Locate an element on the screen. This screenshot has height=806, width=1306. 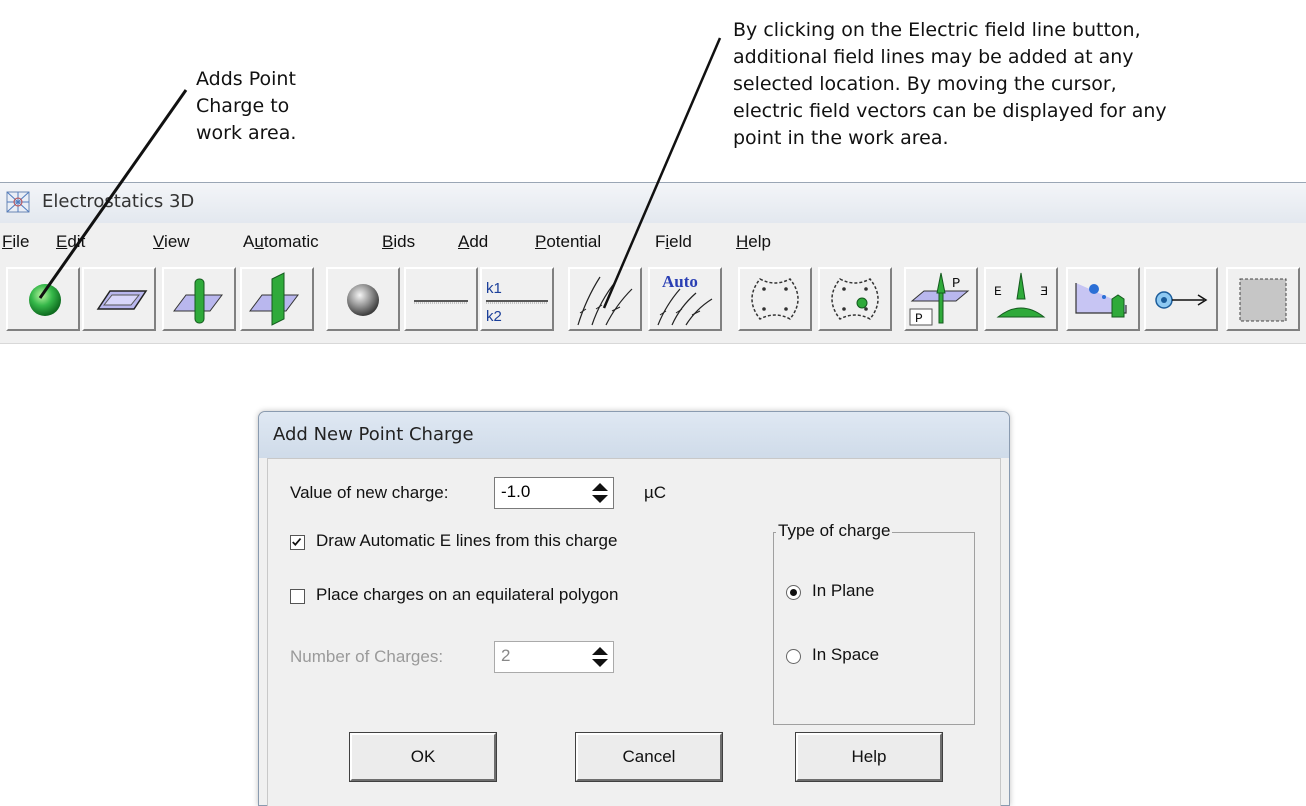
polygon-charges-button is located at coordinates (855, 299).